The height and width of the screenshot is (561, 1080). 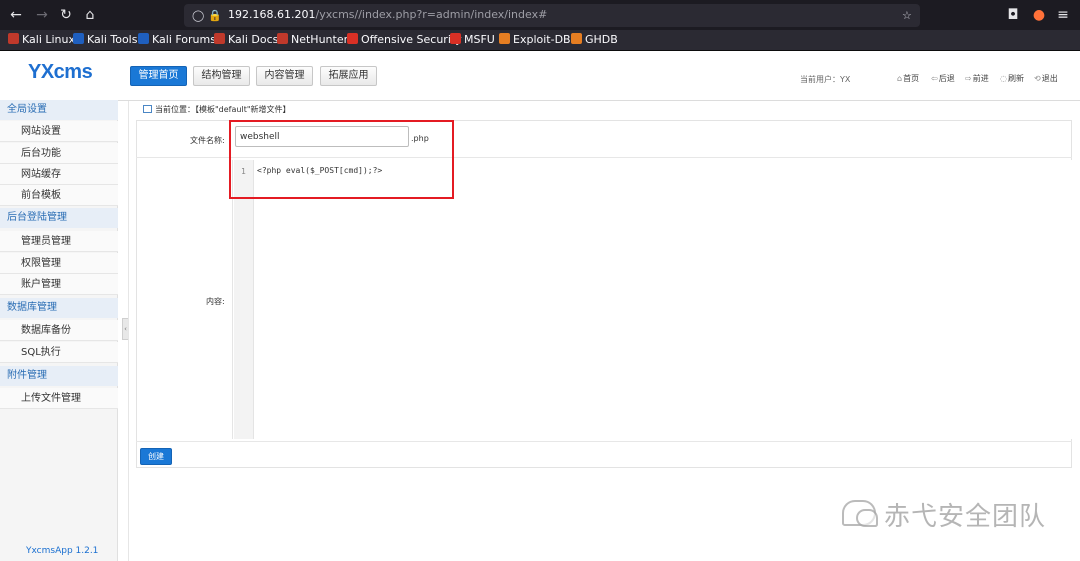 I want to click on bookmark-ghdb: GHDB, so click(x=594, y=39).